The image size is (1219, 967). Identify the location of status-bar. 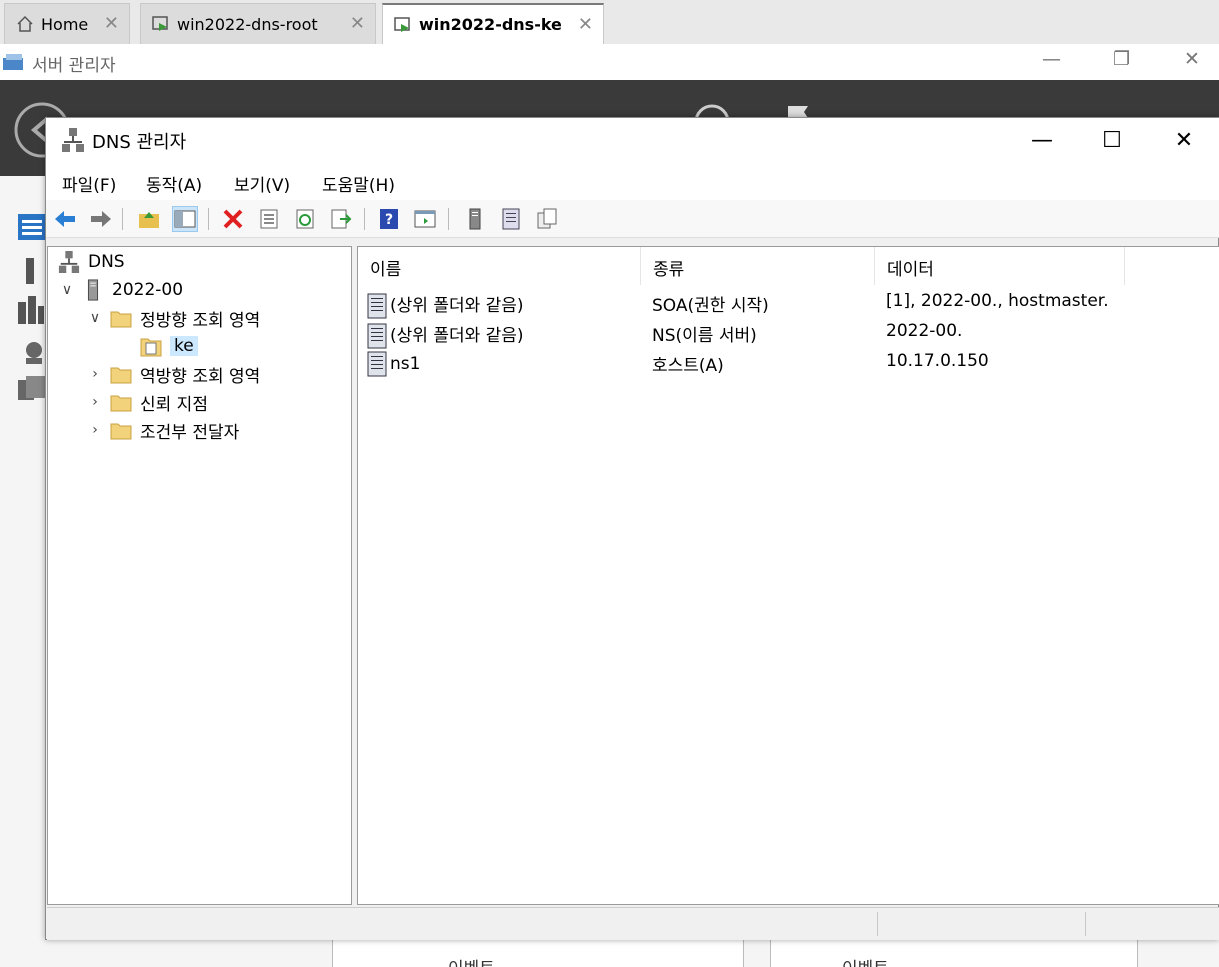
(633, 923).